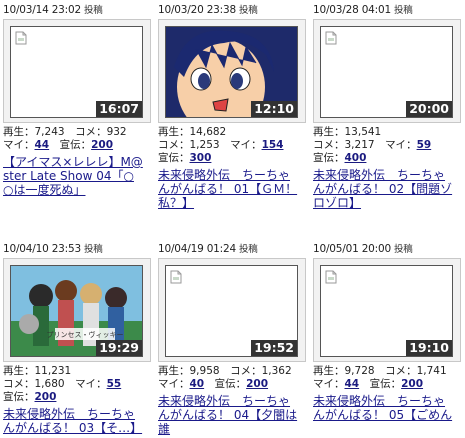 This screenshot has height=438, width=465. Describe the element at coordinates (197, 384) in the screenshot. I see `mylist-link: 40` at that location.